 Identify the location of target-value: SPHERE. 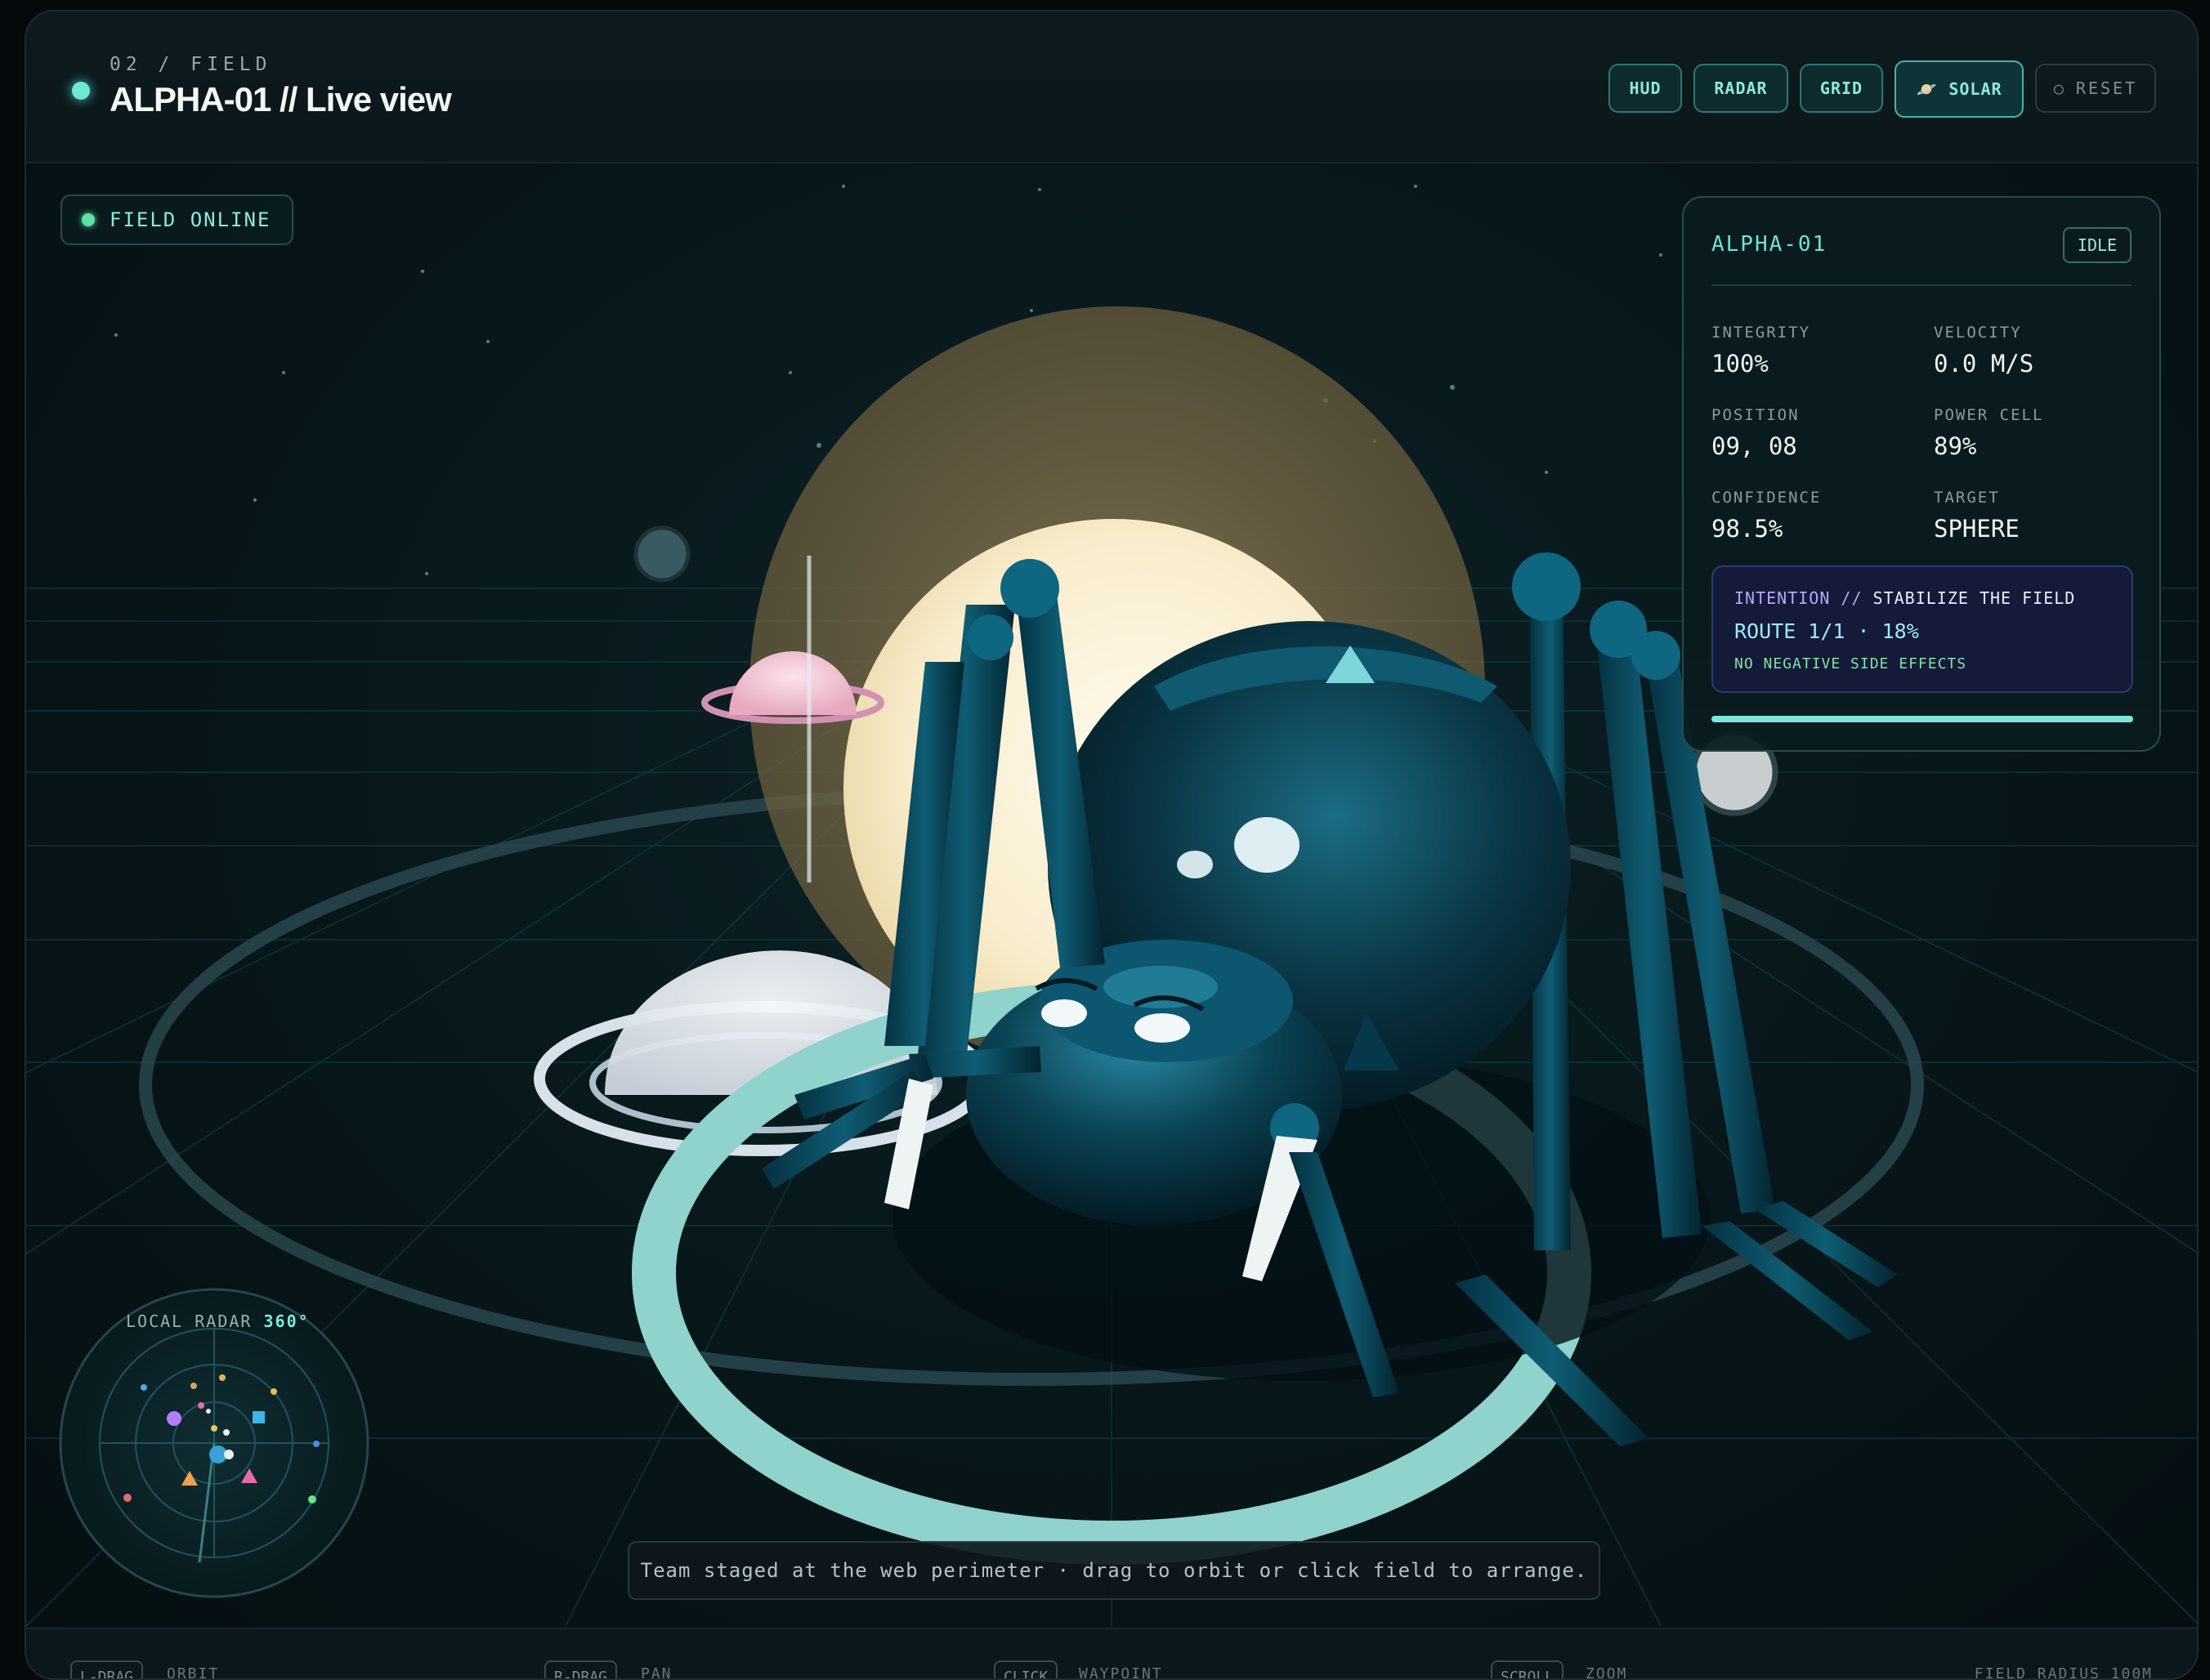
(1977, 529).